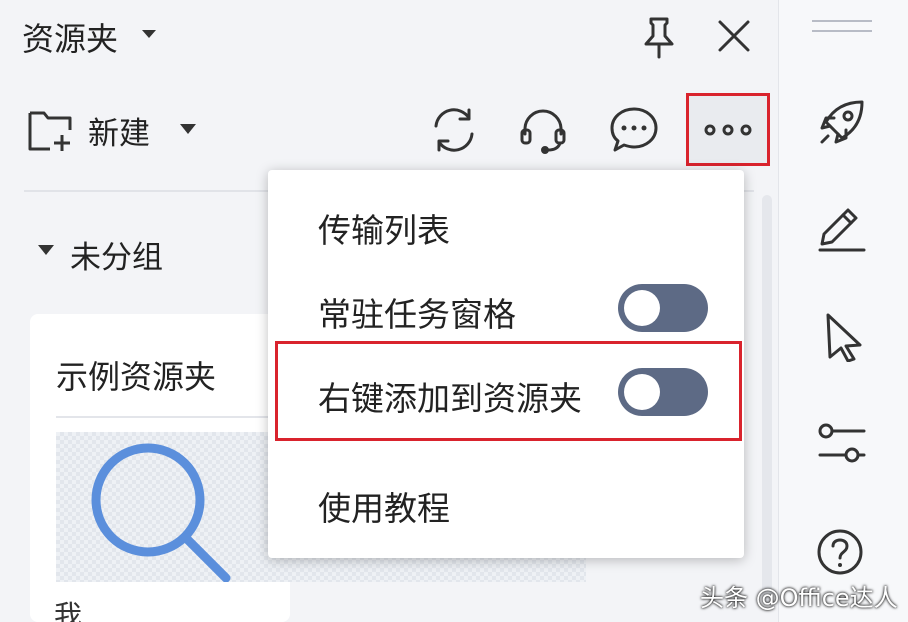 Image resolution: width=908 pixels, height=622 pixels. I want to click on pinned-pane-toggle, so click(663, 308).